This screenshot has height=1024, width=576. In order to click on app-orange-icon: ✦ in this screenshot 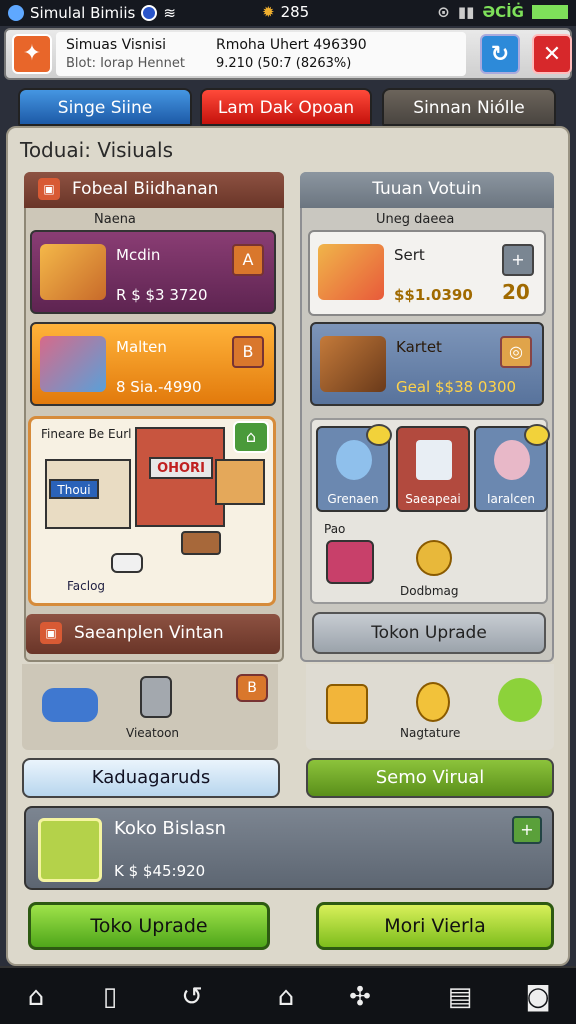, I will do `click(32, 54)`.